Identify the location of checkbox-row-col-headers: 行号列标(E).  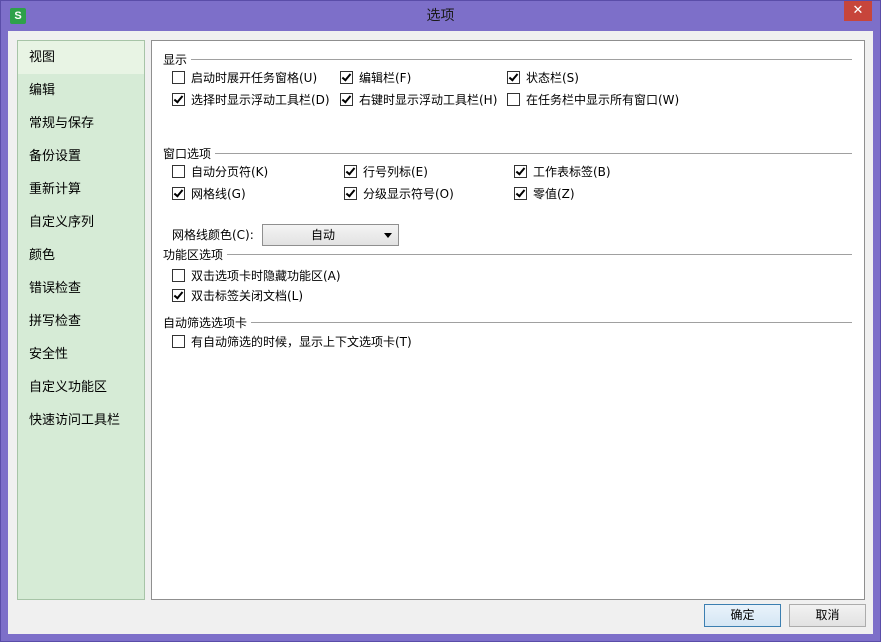
(386, 172).